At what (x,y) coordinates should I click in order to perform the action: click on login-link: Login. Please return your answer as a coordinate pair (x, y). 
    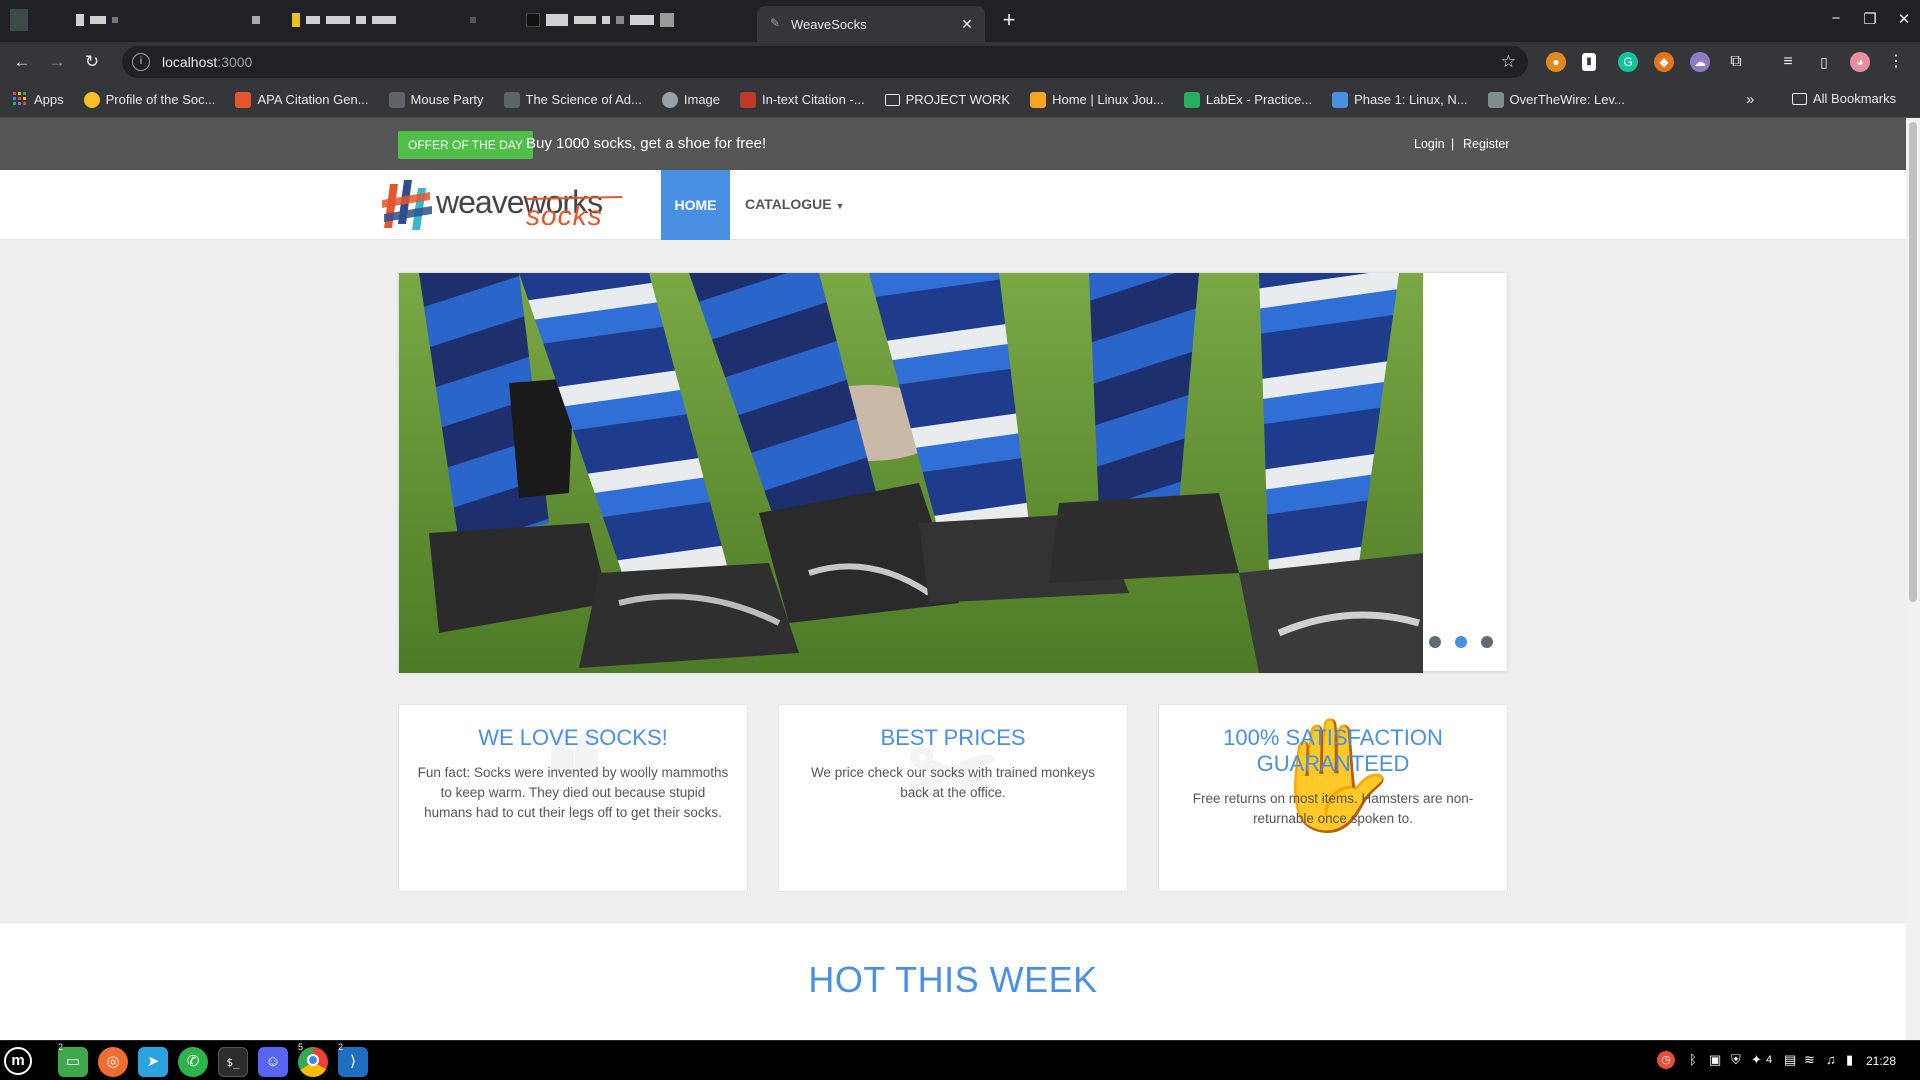
    Looking at the image, I should click on (1429, 144).